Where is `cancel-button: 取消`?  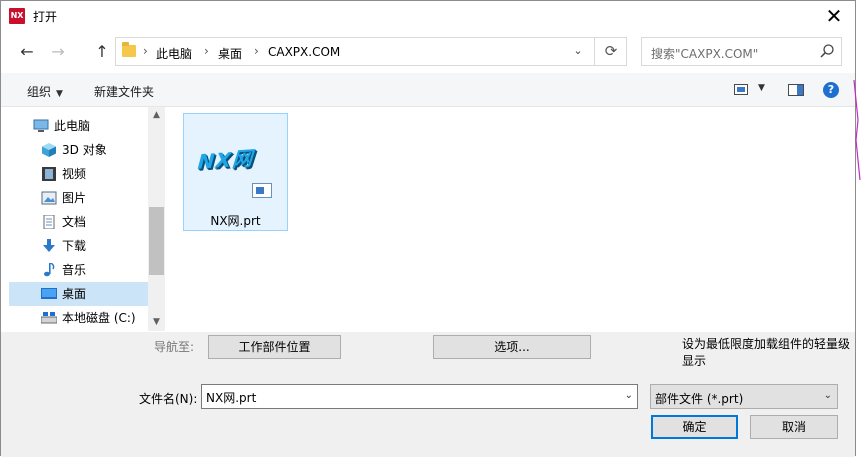
cancel-button: 取消 is located at coordinates (794, 427).